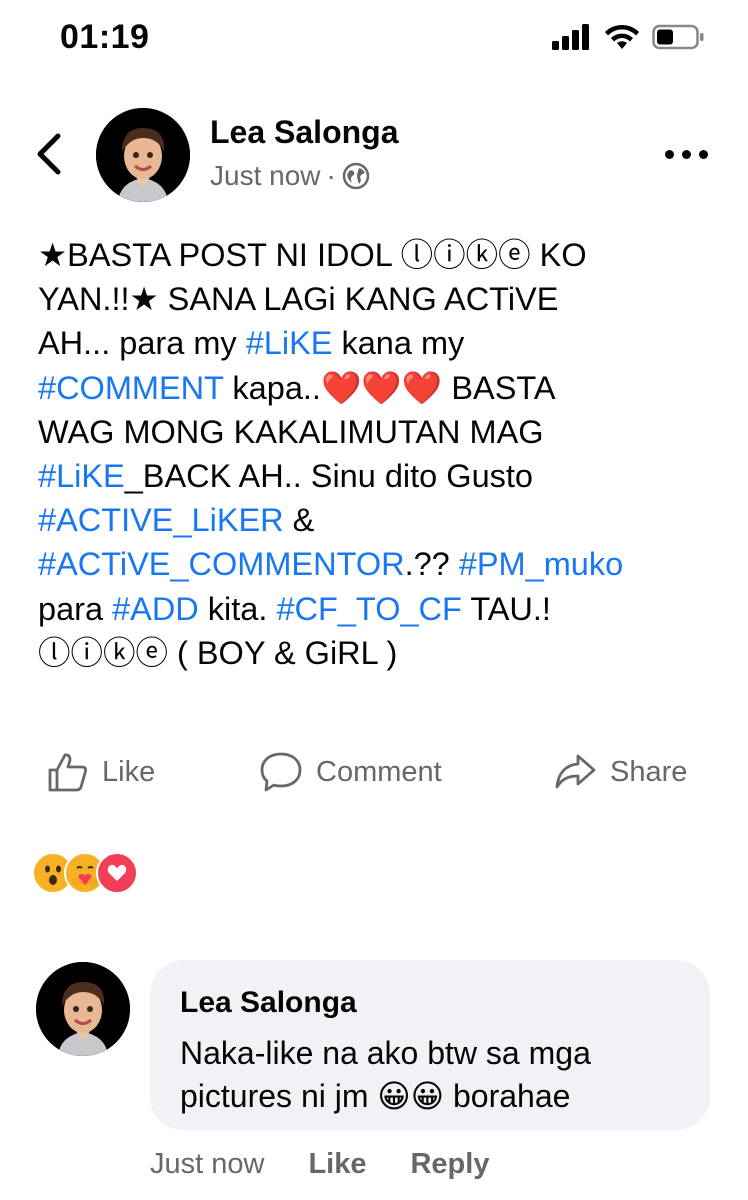 The height and width of the screenshot is (1200, 748). What do you see at coordinates (368, 609) in the screenshot?
I see `hashtag-link: #CF_TO_CF` at bounding box center [368, 609].